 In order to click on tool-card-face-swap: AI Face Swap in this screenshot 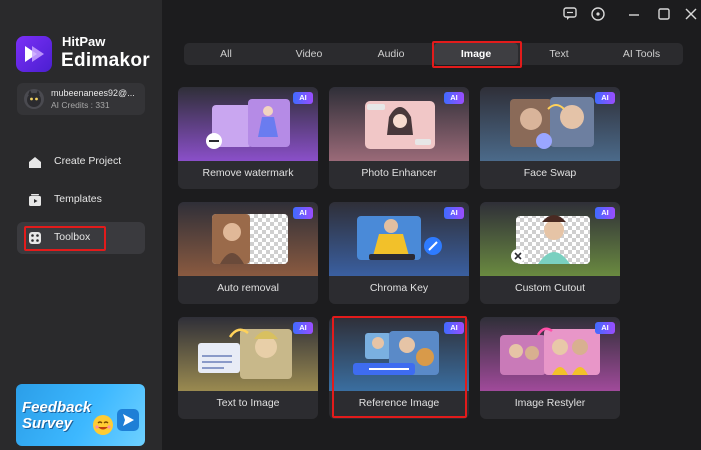, I will do `click(550, 138)`.